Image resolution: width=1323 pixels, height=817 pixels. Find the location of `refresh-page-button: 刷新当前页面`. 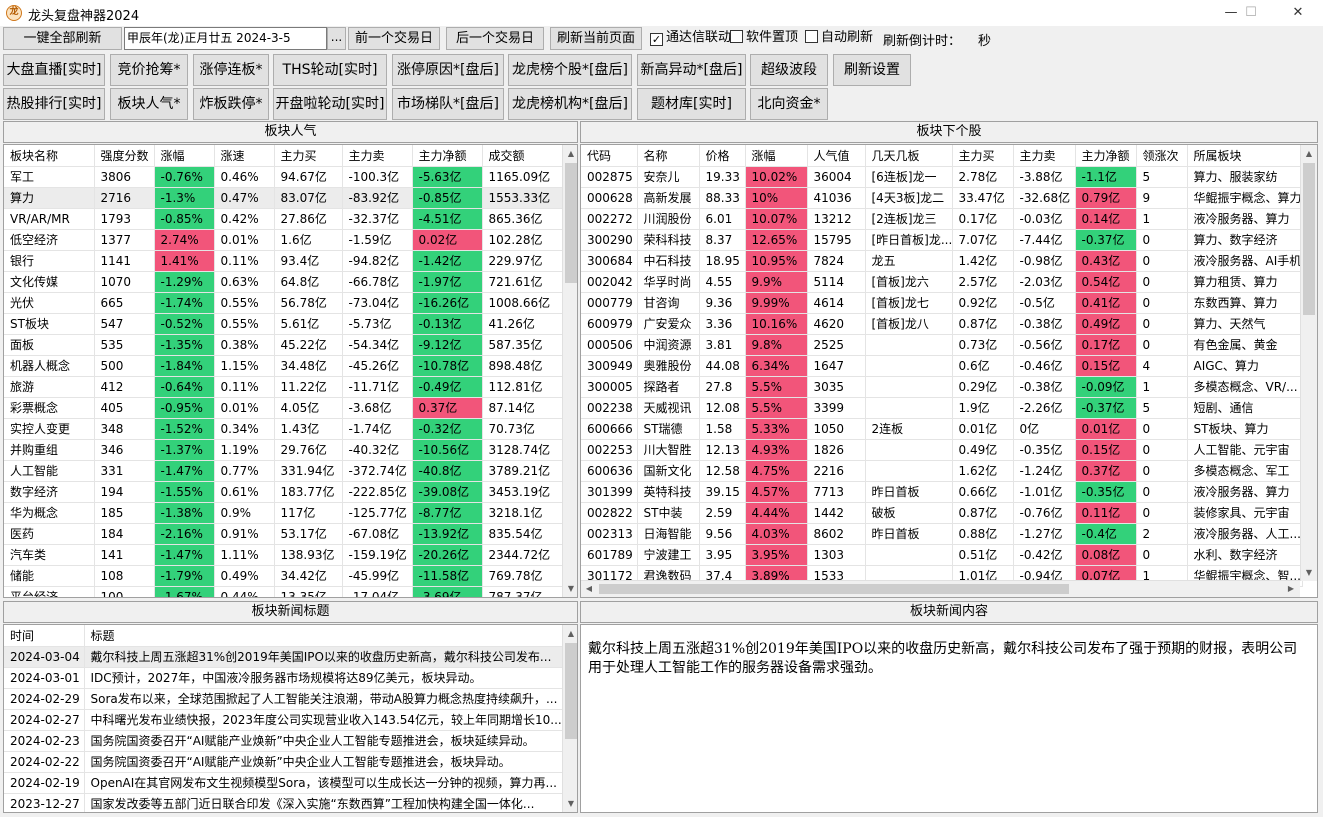

refresh-page-button: 刷新当前页面 is located at coordinates (596, 38).